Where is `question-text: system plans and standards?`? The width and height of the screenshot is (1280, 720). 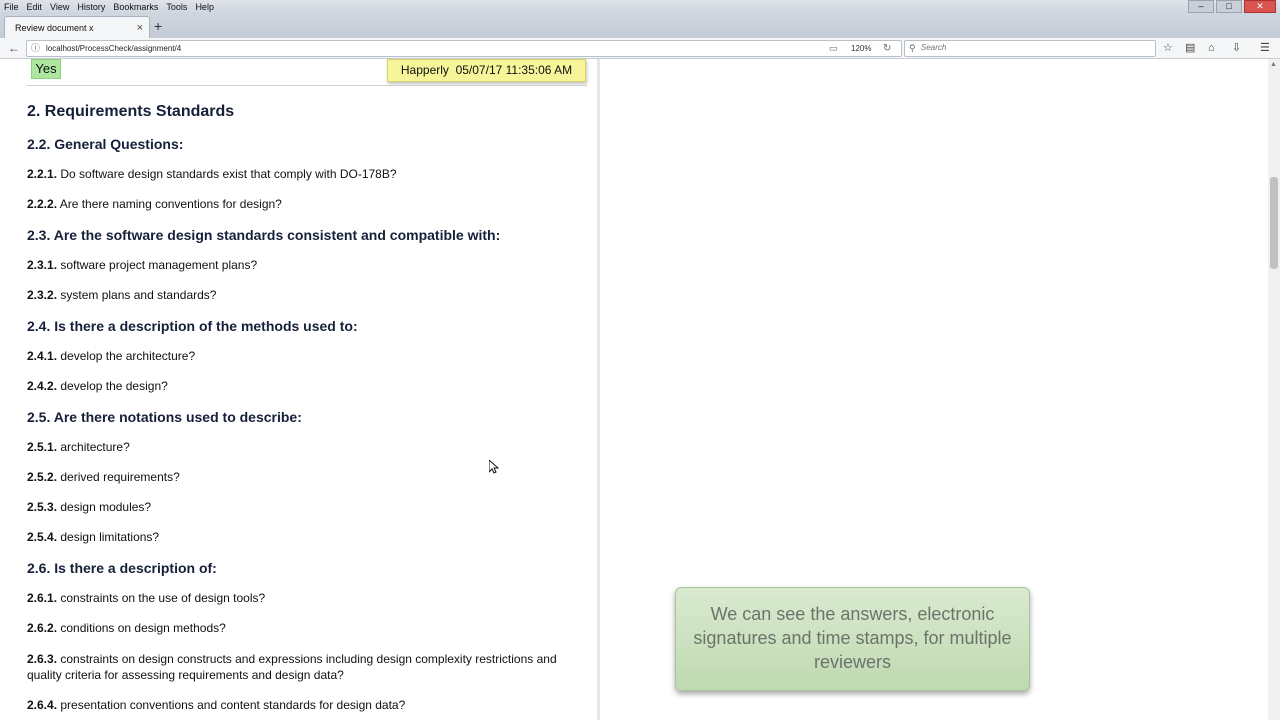
question-text: system plans and standards? is located at coordinates (138, 295).